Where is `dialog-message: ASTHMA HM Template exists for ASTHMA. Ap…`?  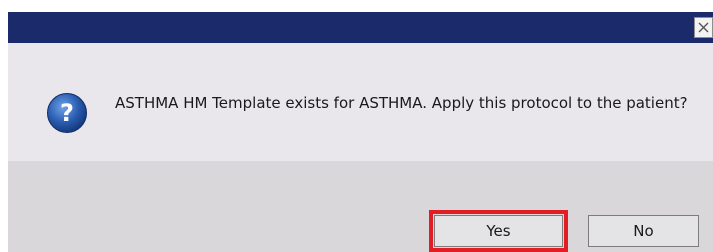
dialog-message: ASTHMA HM Template exists for ASTHMA. Ap… is located at coordinates (401, 103).